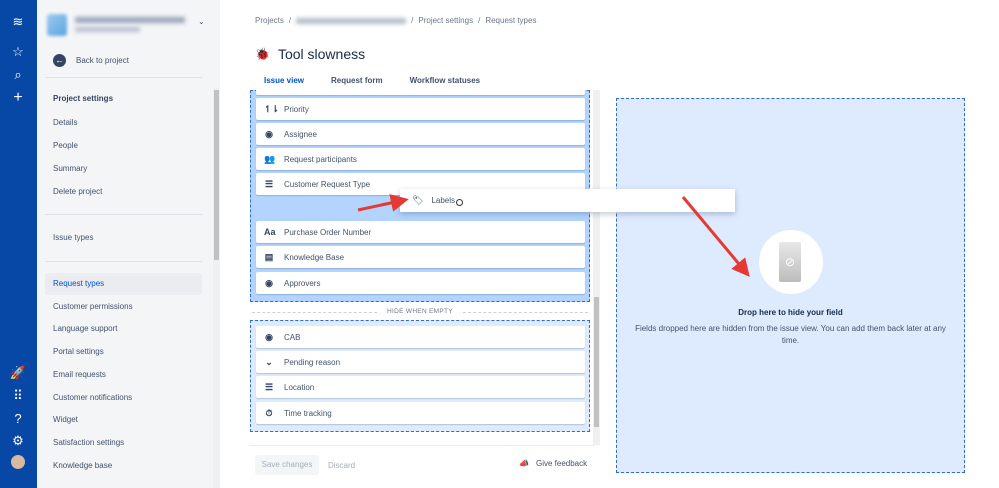 This screenshot has width=999, height=488. I want to click on field-label: Location, so click(299, 387).